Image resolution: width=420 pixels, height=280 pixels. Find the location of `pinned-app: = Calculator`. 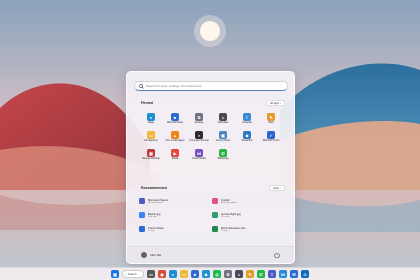

pinned-app: = Calculator is located at coordinates (223, 120).